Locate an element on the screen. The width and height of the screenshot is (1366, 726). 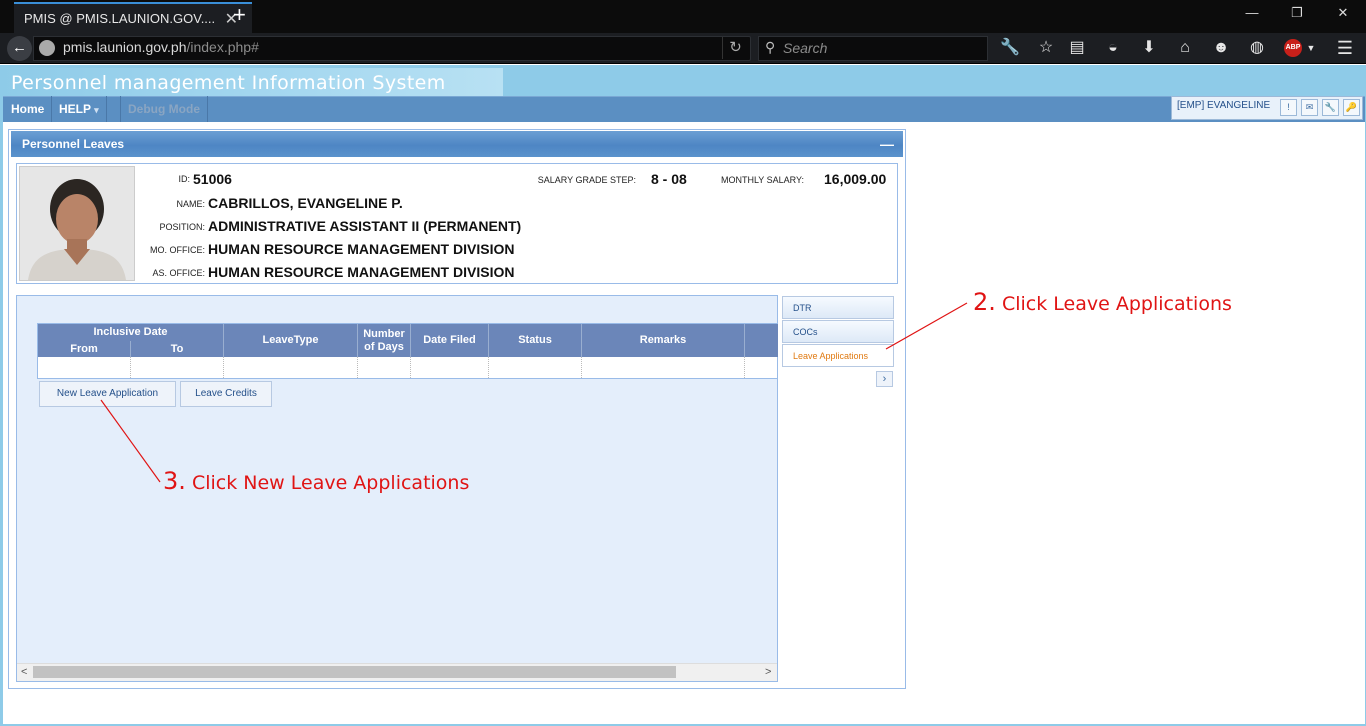
step-2-text: Click Leave Applications is located at coordinates (1116, 304).